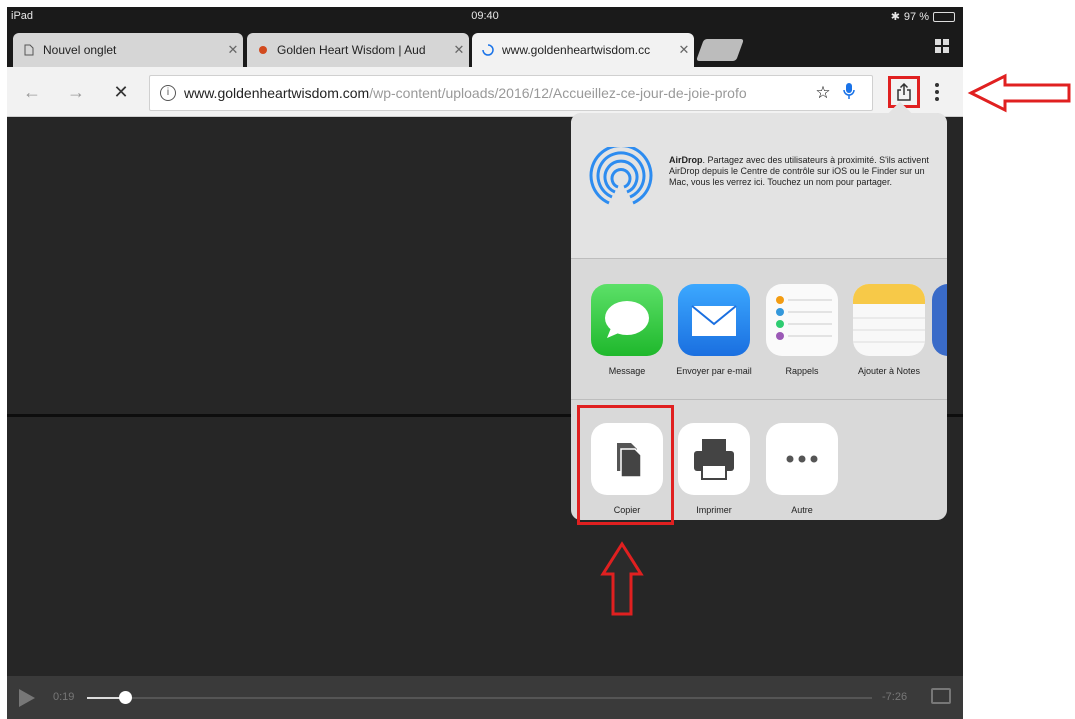 This screenshot has height=719, width=1075. I want to click on highlight-copy-box, so click(625, 465).